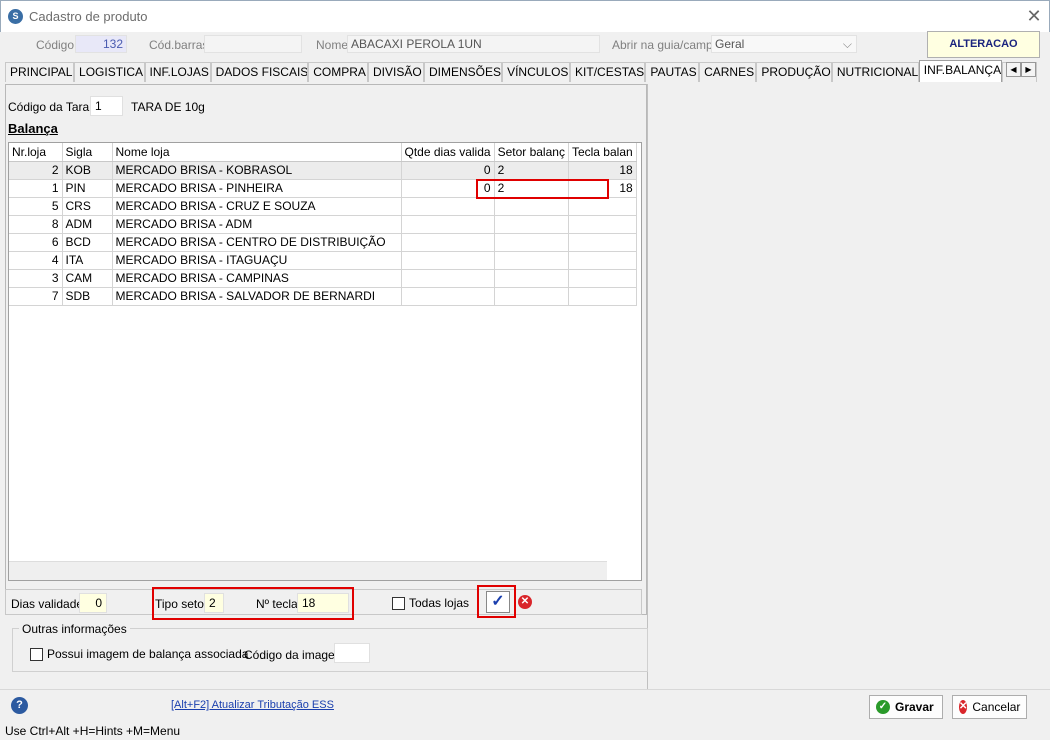 The width and height of the screenshot is (1050, 740). Describe the element at coordinates (87, 242) in the screenshot. I see `cell-sigla: BCD` at that location.